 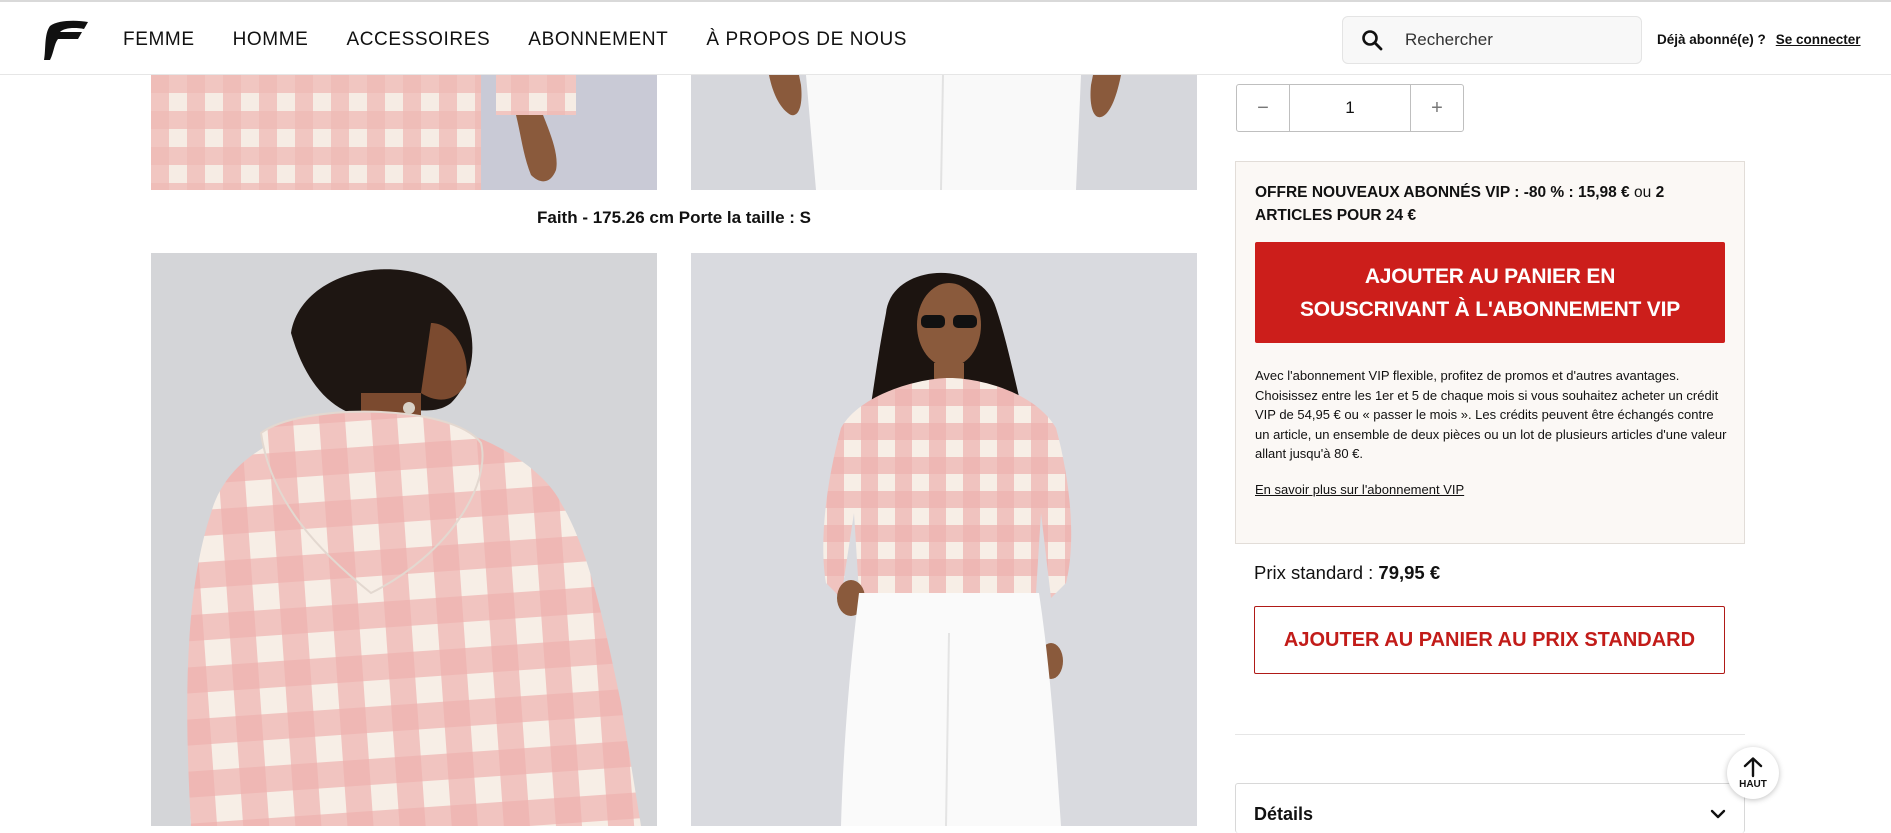 I want to click on quantity-value: 1, so click(x=1350, y=108).